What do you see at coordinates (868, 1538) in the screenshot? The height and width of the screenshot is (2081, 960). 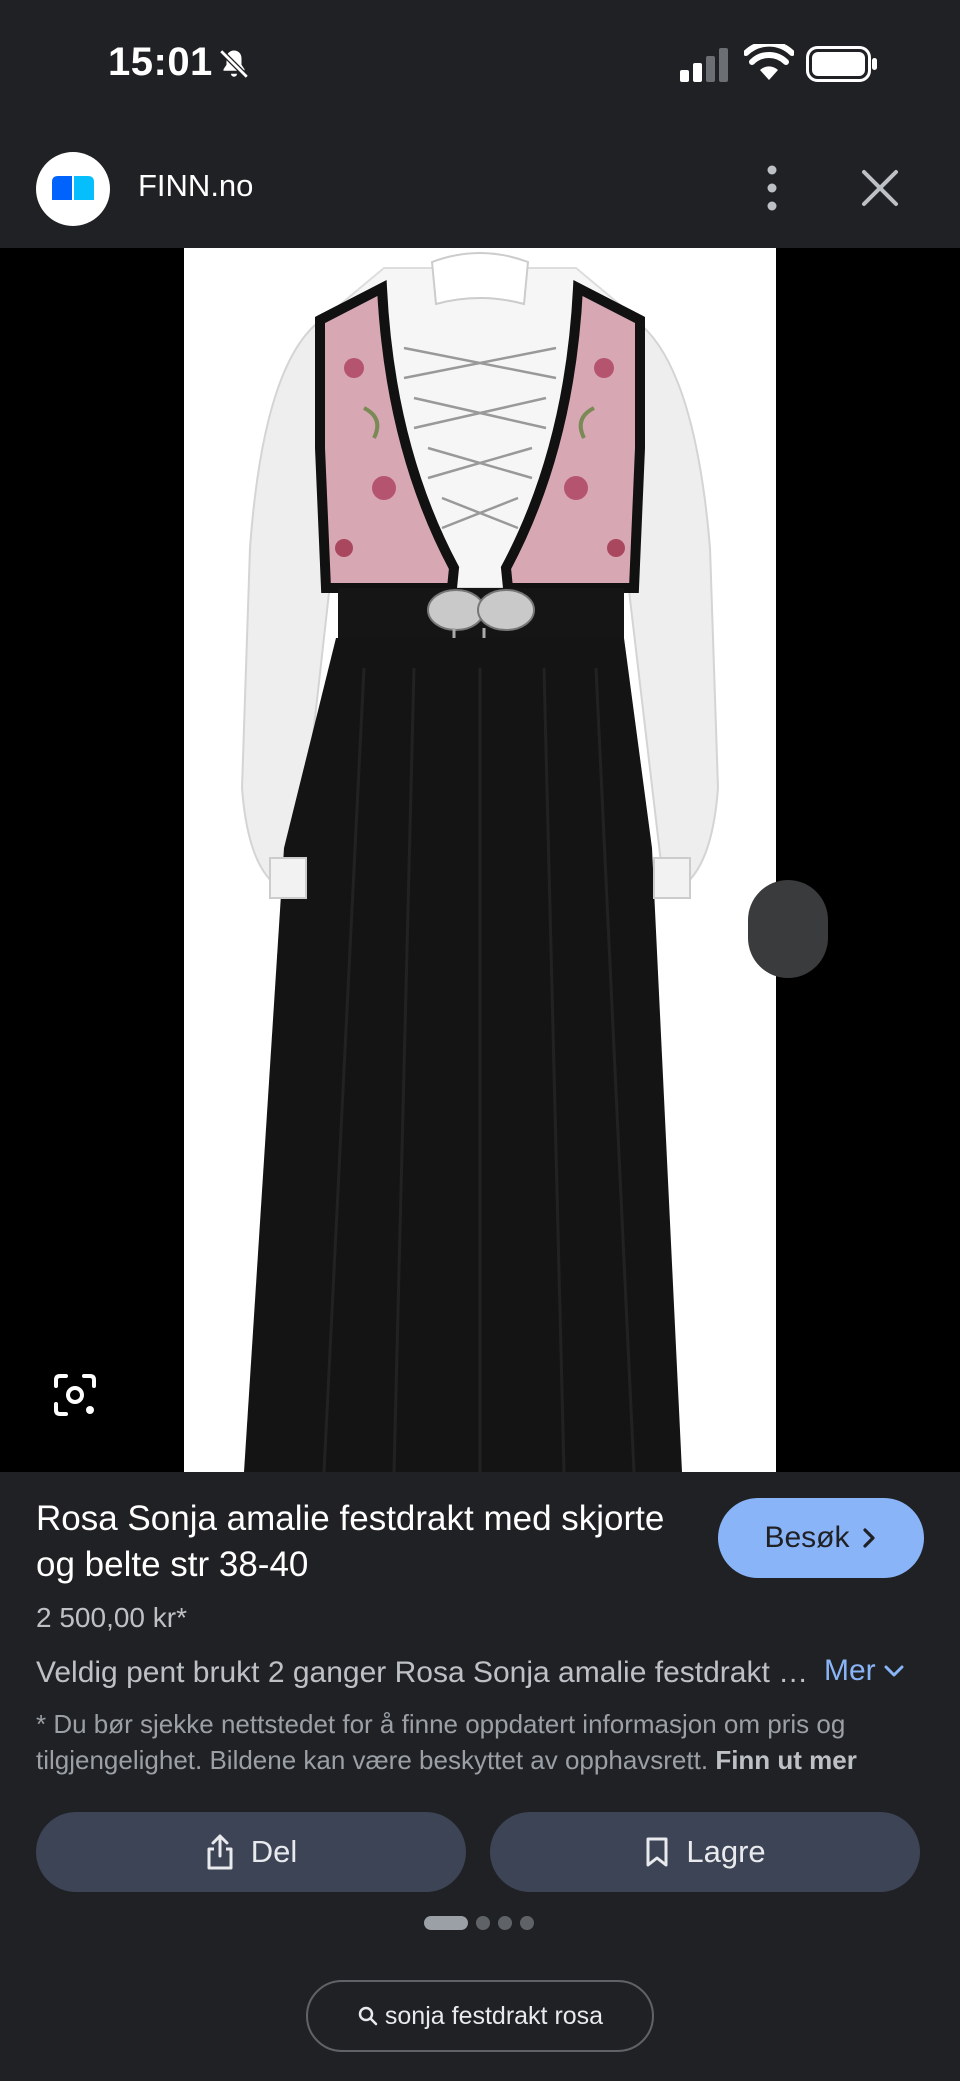 I see `chevron-right-icon` at bounding box center [868, 1538].